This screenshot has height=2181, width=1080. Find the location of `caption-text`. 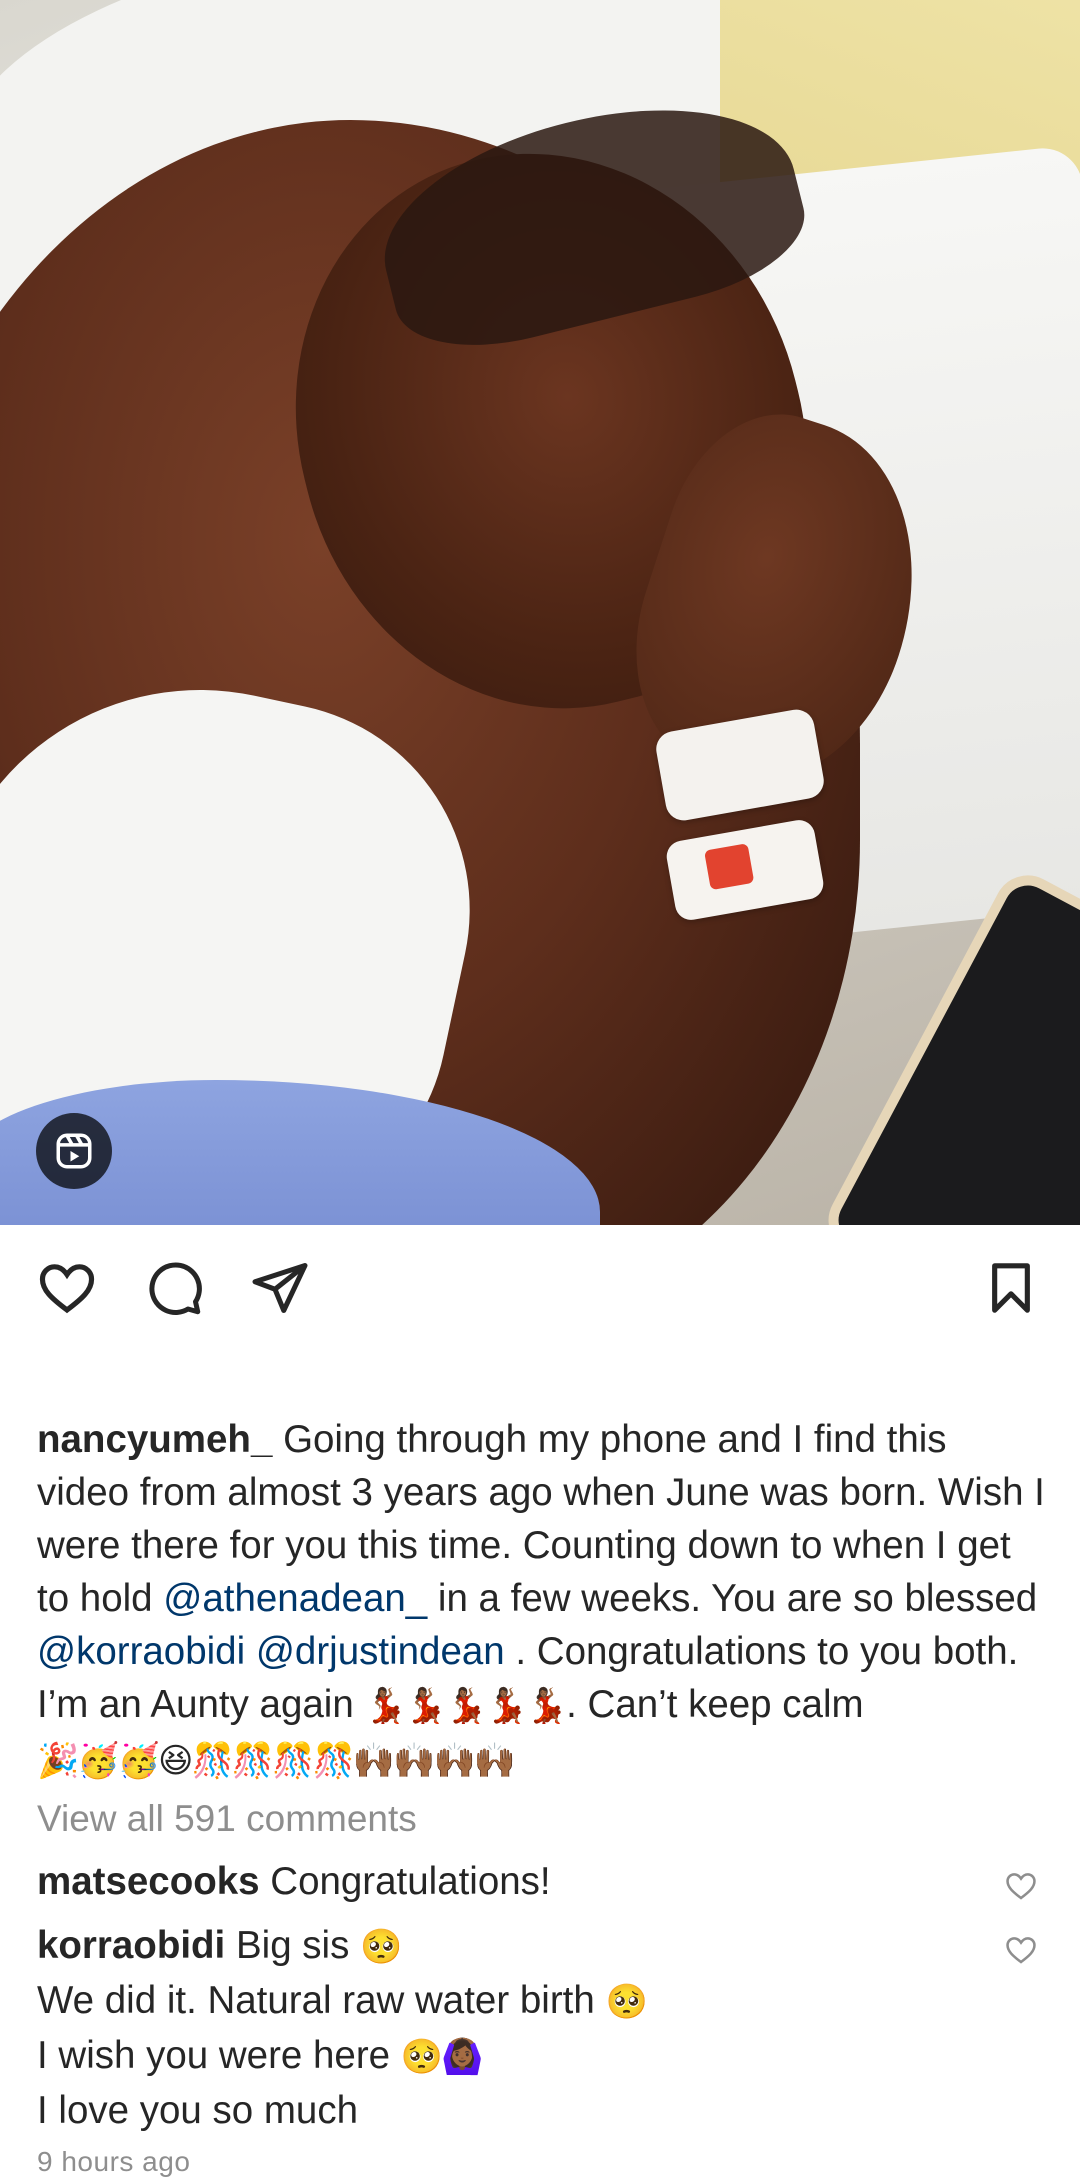

caption-text is located at coordinates (250, 1651).